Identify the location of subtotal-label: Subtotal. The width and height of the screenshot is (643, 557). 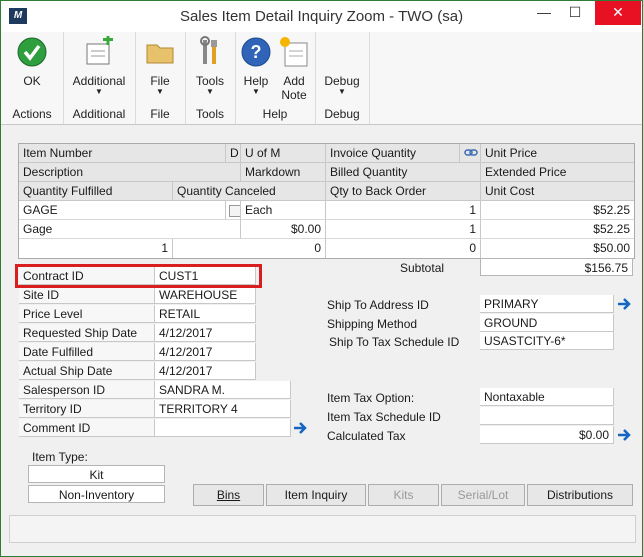
(422, 268).